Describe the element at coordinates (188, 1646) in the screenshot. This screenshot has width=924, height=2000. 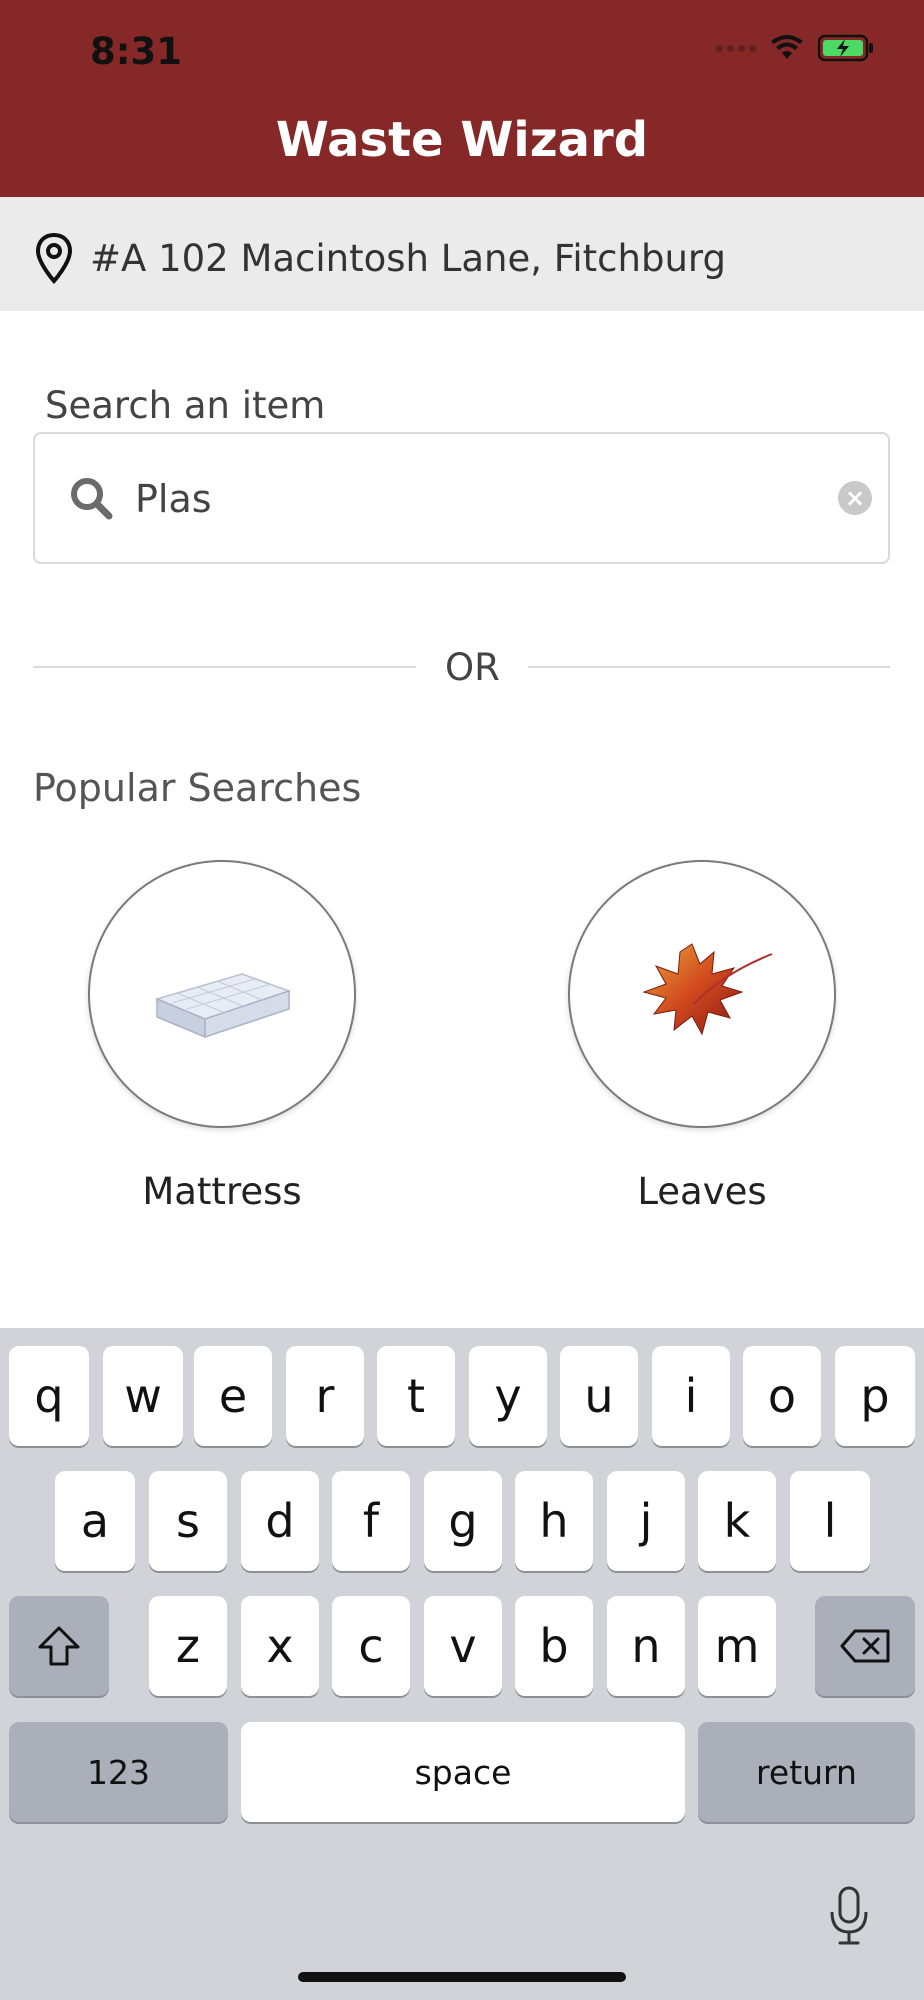
I see `key-z: z` at that location.